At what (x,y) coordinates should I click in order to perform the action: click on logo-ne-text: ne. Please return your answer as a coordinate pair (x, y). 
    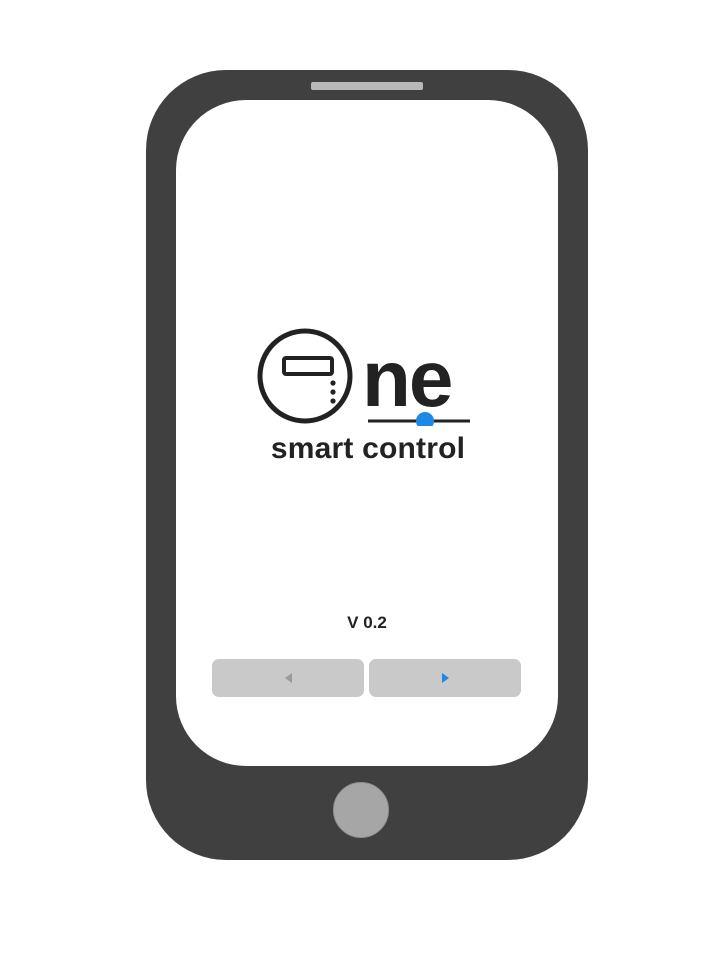
    Looking at the image, I should click on (406, 378).